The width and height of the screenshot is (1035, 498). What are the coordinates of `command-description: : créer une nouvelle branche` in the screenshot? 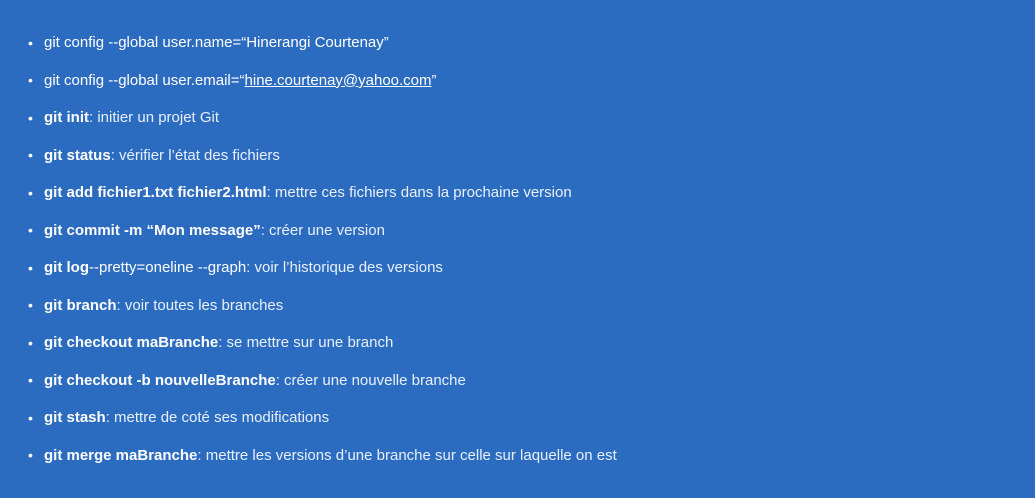 It's located at (370, 380).